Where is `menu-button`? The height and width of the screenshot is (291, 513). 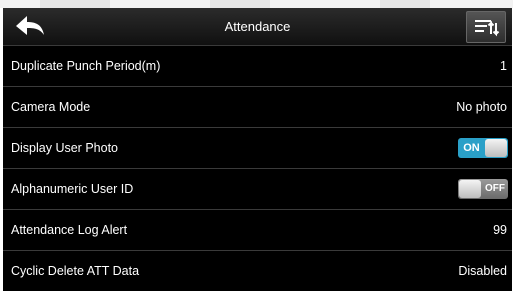 menu-button is located at coordinates (486, 27).